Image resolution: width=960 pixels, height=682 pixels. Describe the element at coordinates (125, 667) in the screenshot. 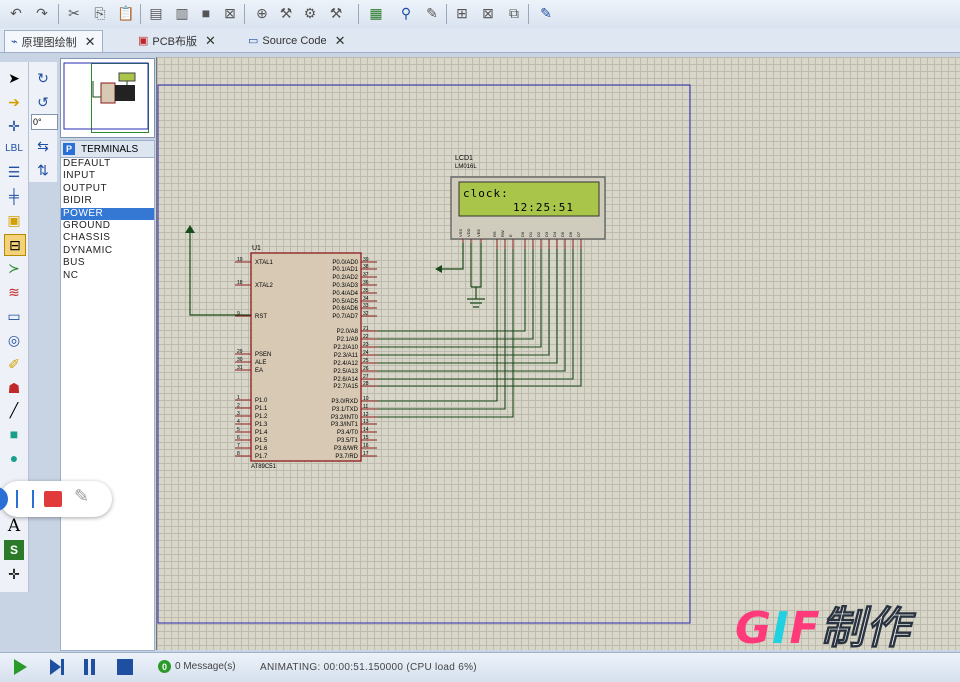

I see `stop-icon` at that location.